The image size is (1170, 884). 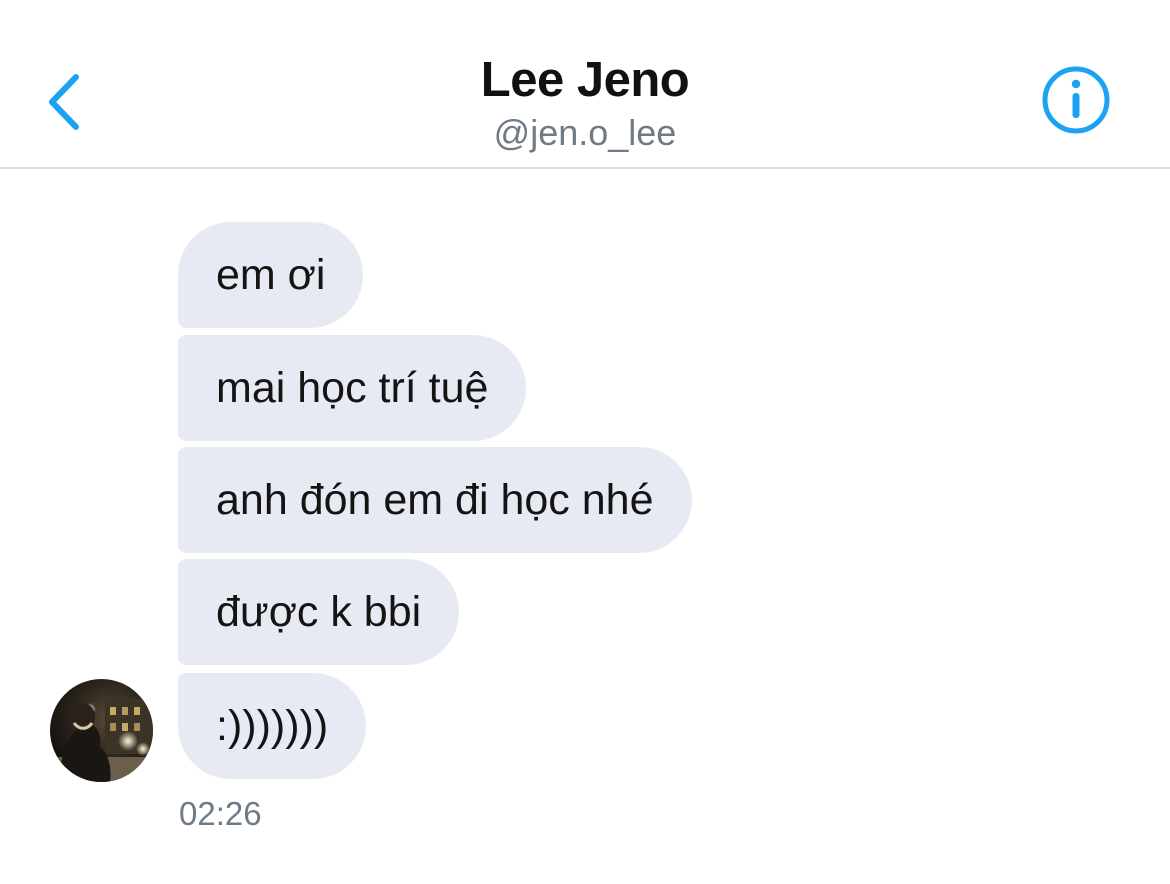 I want to click on message-text: anh đón em đi học nhé, so click(x=435, y=499).